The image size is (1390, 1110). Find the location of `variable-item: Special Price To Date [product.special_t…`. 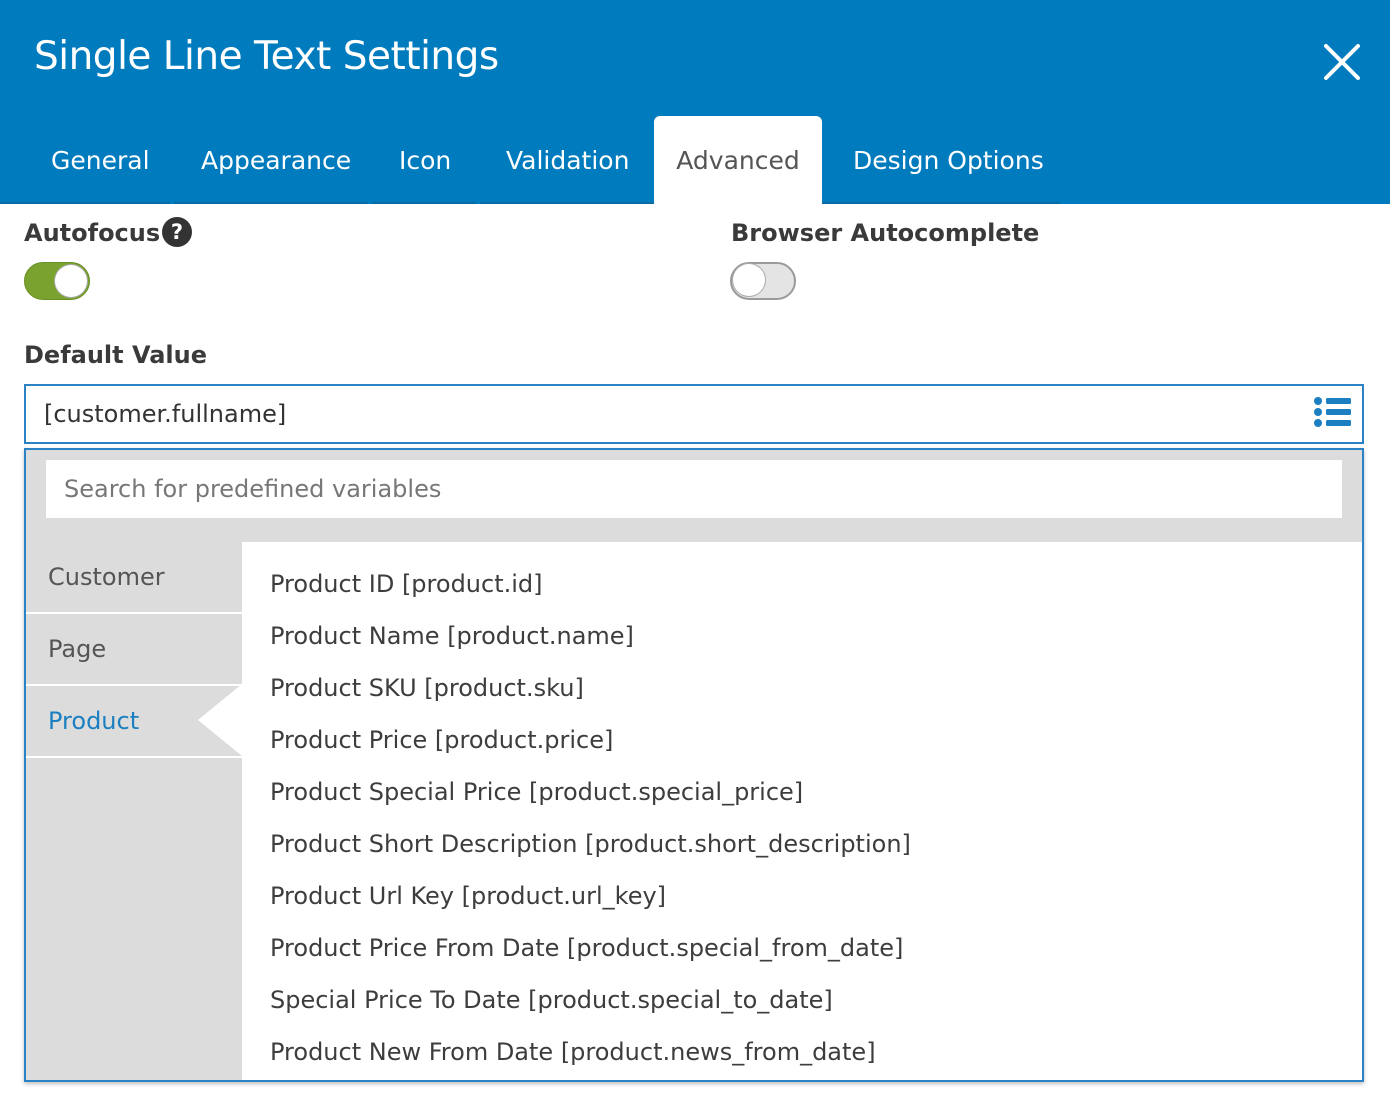

variable-item: Special Price To Date [product.special_t… is located at coordinates (551, 1000).